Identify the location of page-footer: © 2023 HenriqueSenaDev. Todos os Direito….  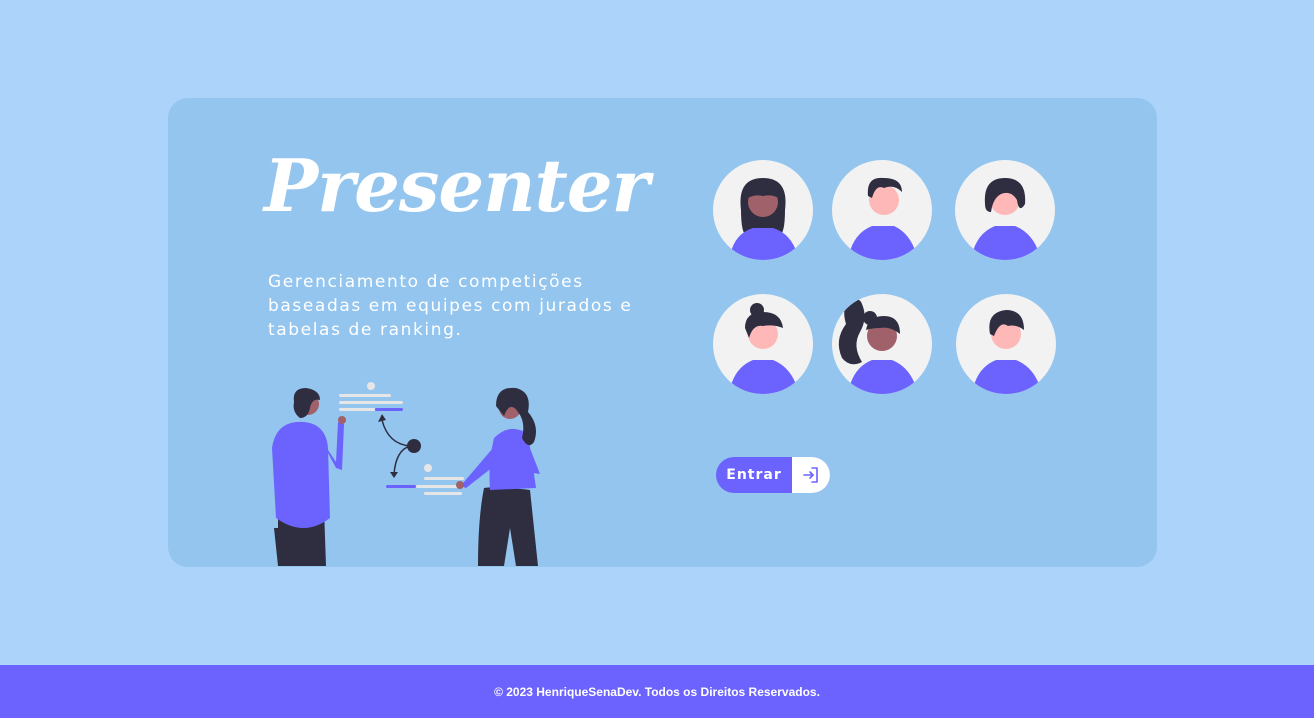
(657, 691).